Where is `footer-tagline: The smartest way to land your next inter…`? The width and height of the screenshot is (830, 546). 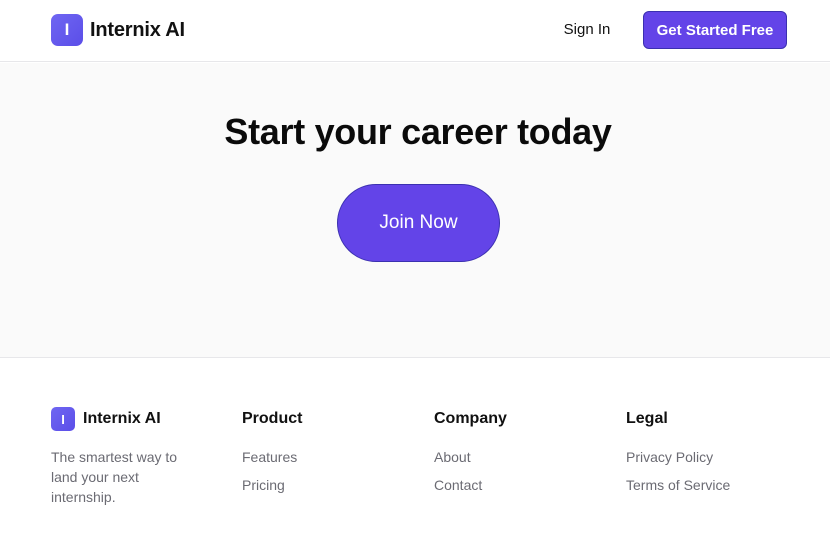 footer-tagline: The smartest way to land your next inter… is located at coordinates (114, 477).